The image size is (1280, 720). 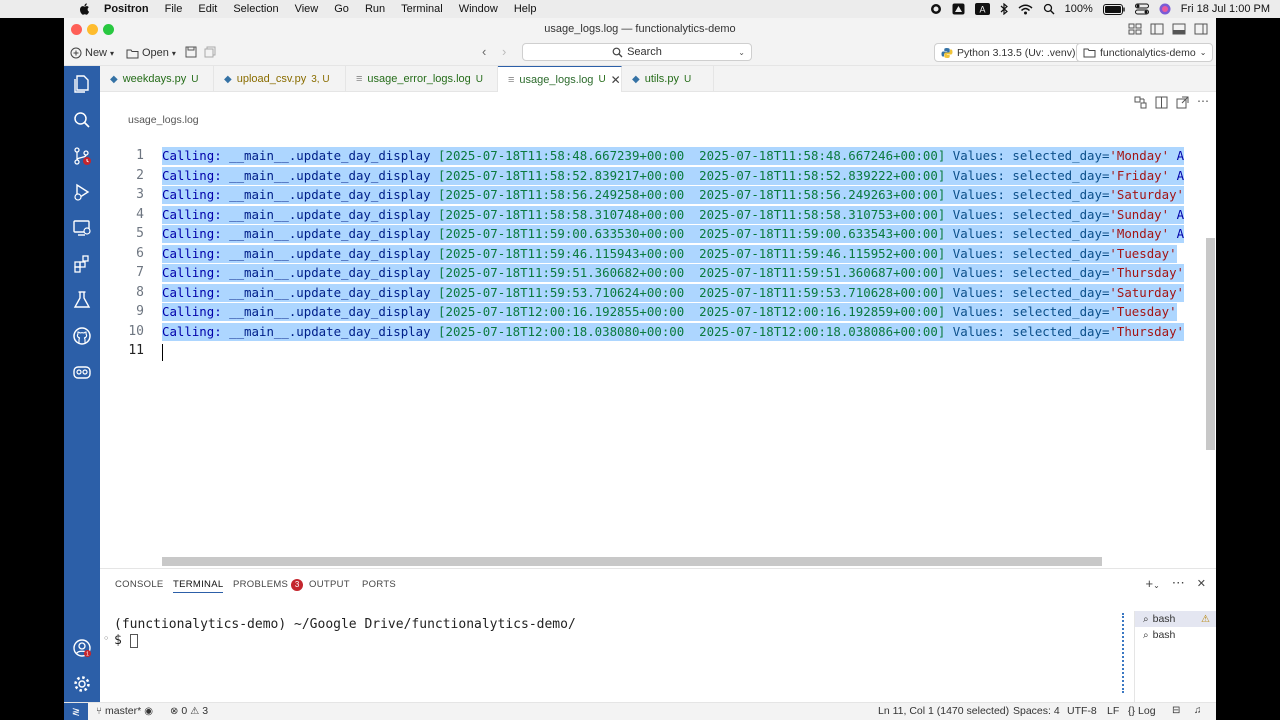 What do you see at coordinates (108, 29) in the screenshot?
I see `zoom-window-button` at bounding box center [108, 29].